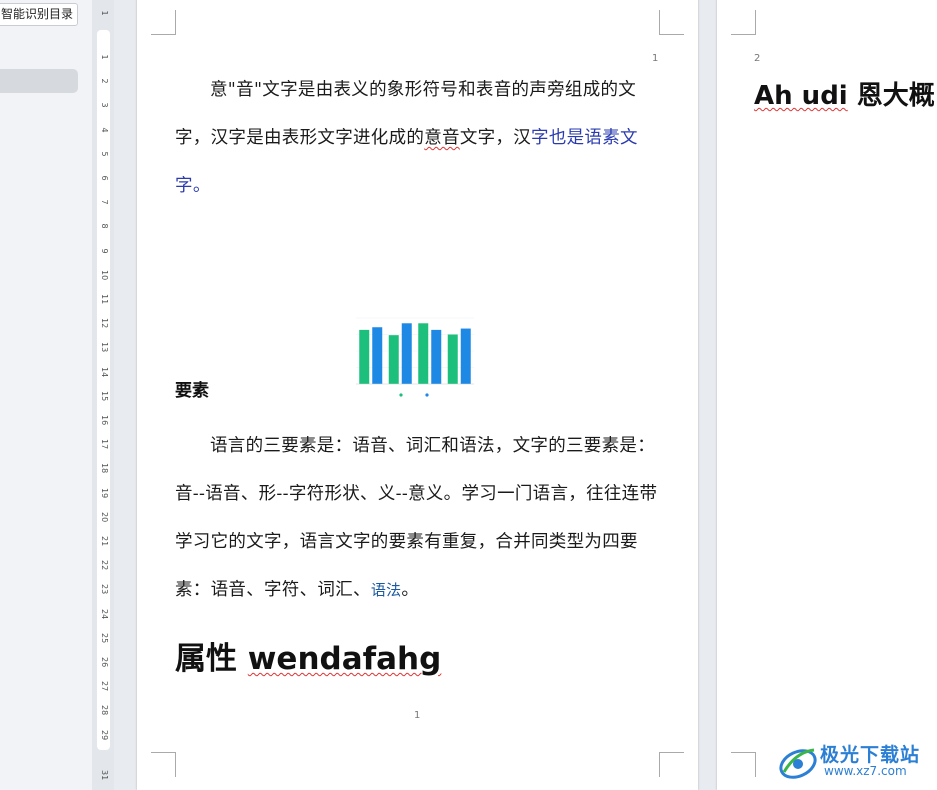  I want to click on header-page-number: 1, so click(655, 58).